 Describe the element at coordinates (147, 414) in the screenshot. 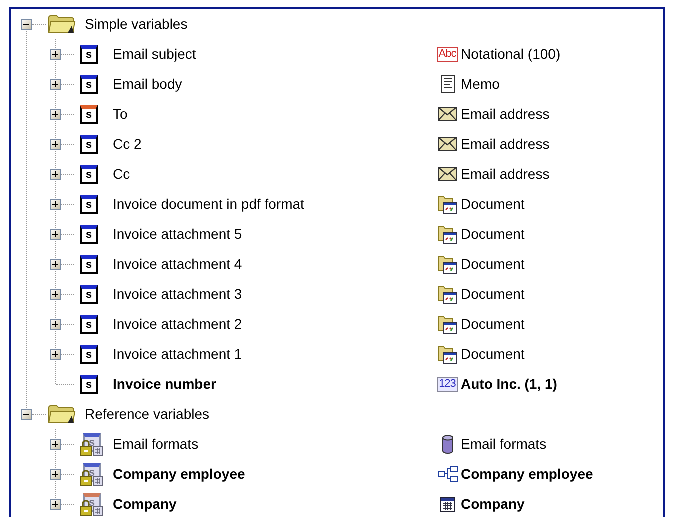

I see `group-label: Reference variables` at that location.